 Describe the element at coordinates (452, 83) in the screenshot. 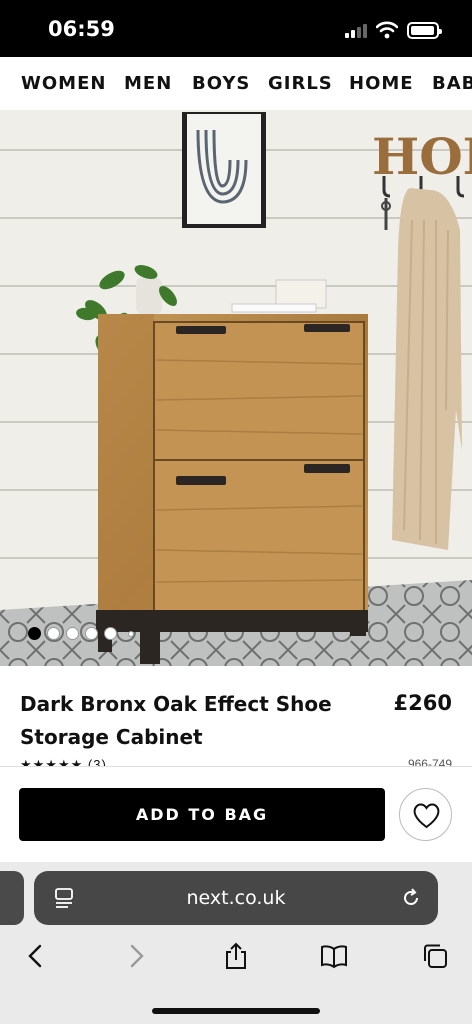

I see `nav-item-baby: BAB` at that location.